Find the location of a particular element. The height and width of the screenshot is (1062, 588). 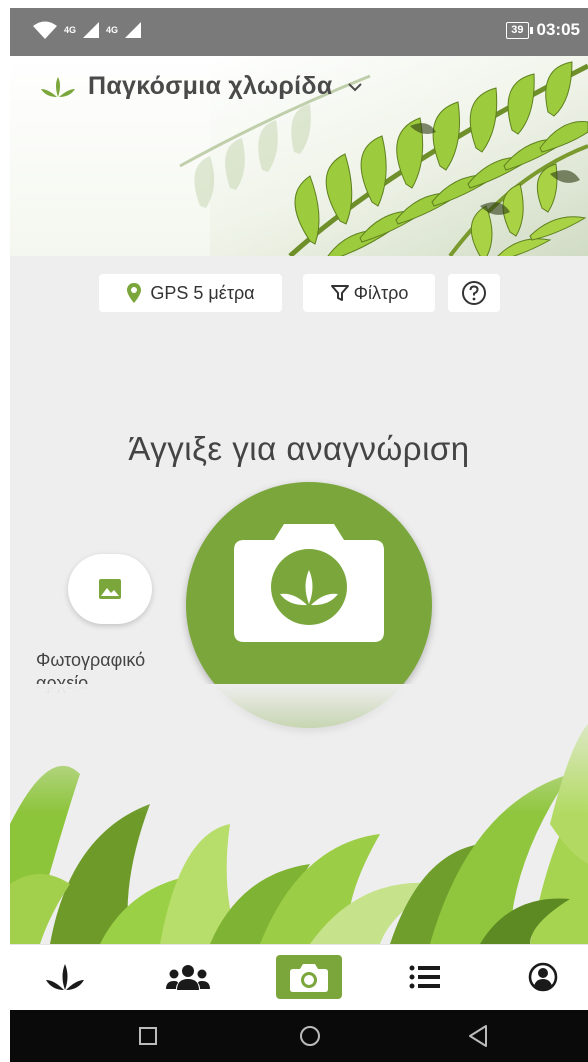

battery-icon: 39 is located at coordinates (519, 30).